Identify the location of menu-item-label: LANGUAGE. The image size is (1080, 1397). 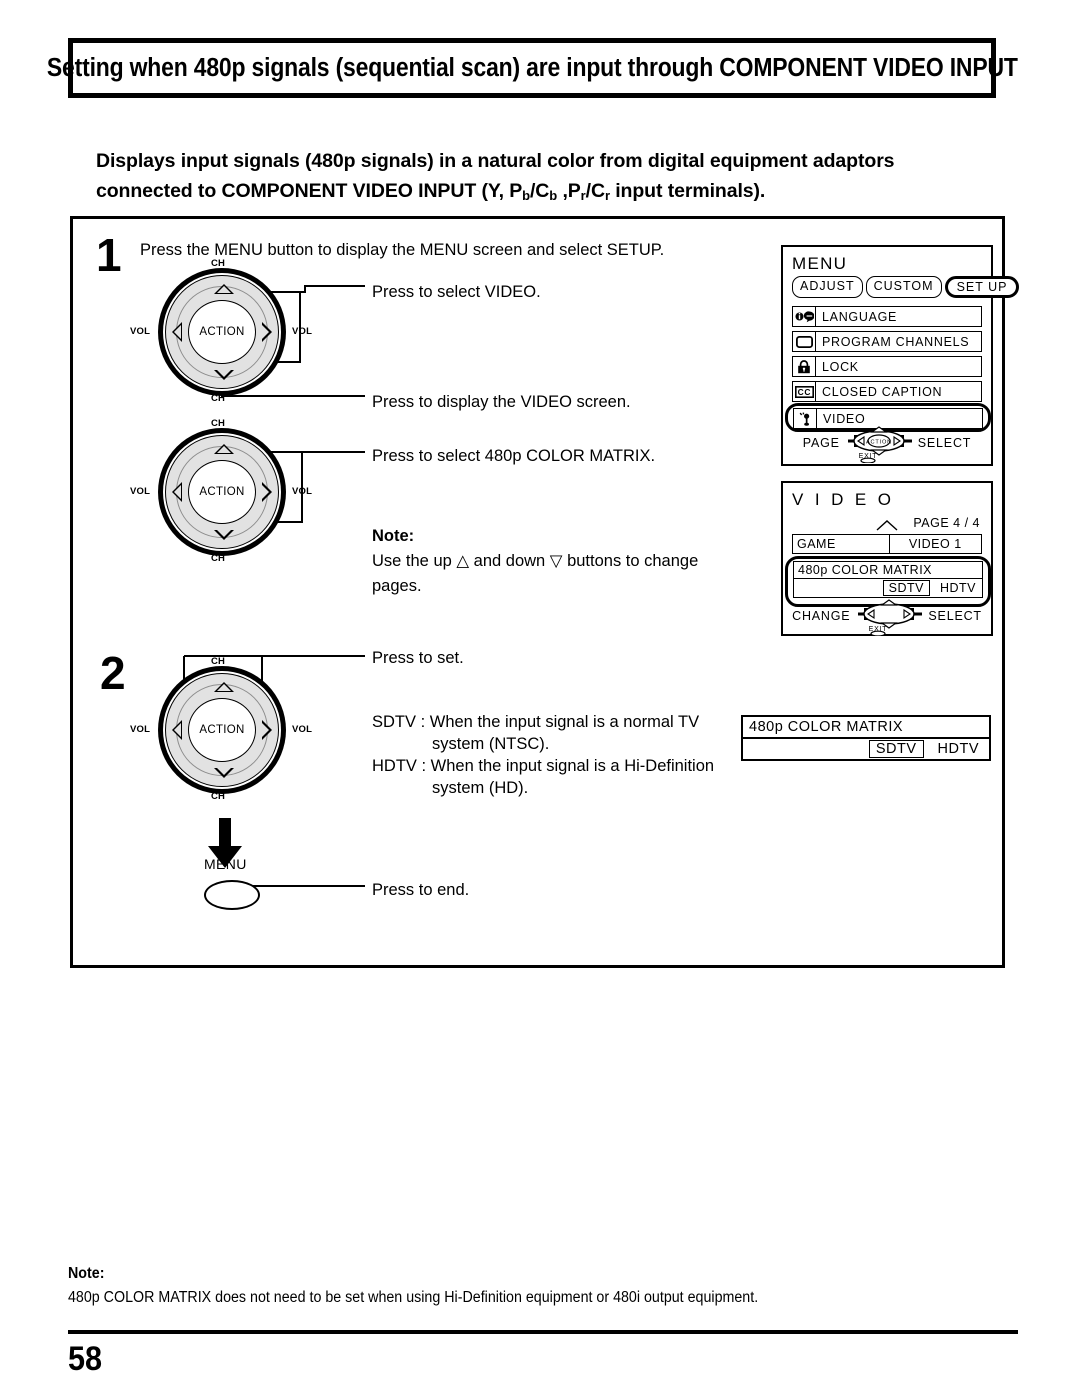
(860, 316).